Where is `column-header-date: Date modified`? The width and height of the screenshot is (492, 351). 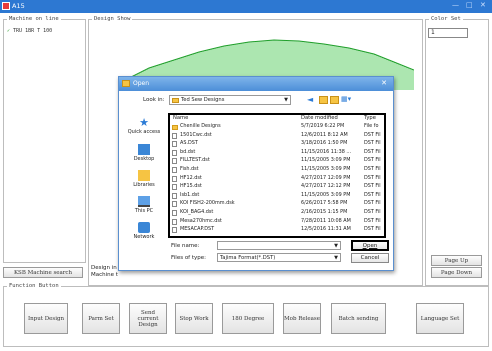 column-header-date: Date modified is located at coordinates (319, 118).